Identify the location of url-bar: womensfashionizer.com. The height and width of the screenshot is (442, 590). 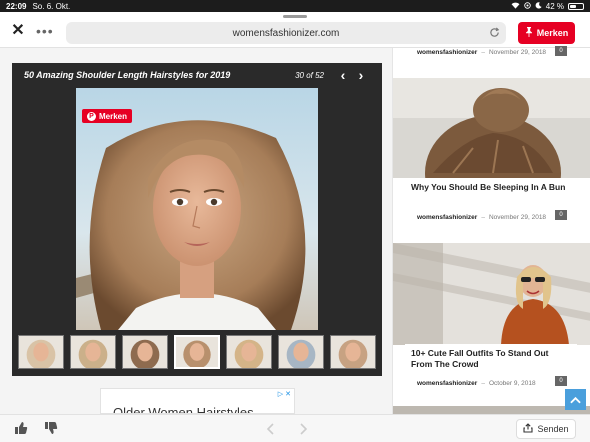
(286, 33).